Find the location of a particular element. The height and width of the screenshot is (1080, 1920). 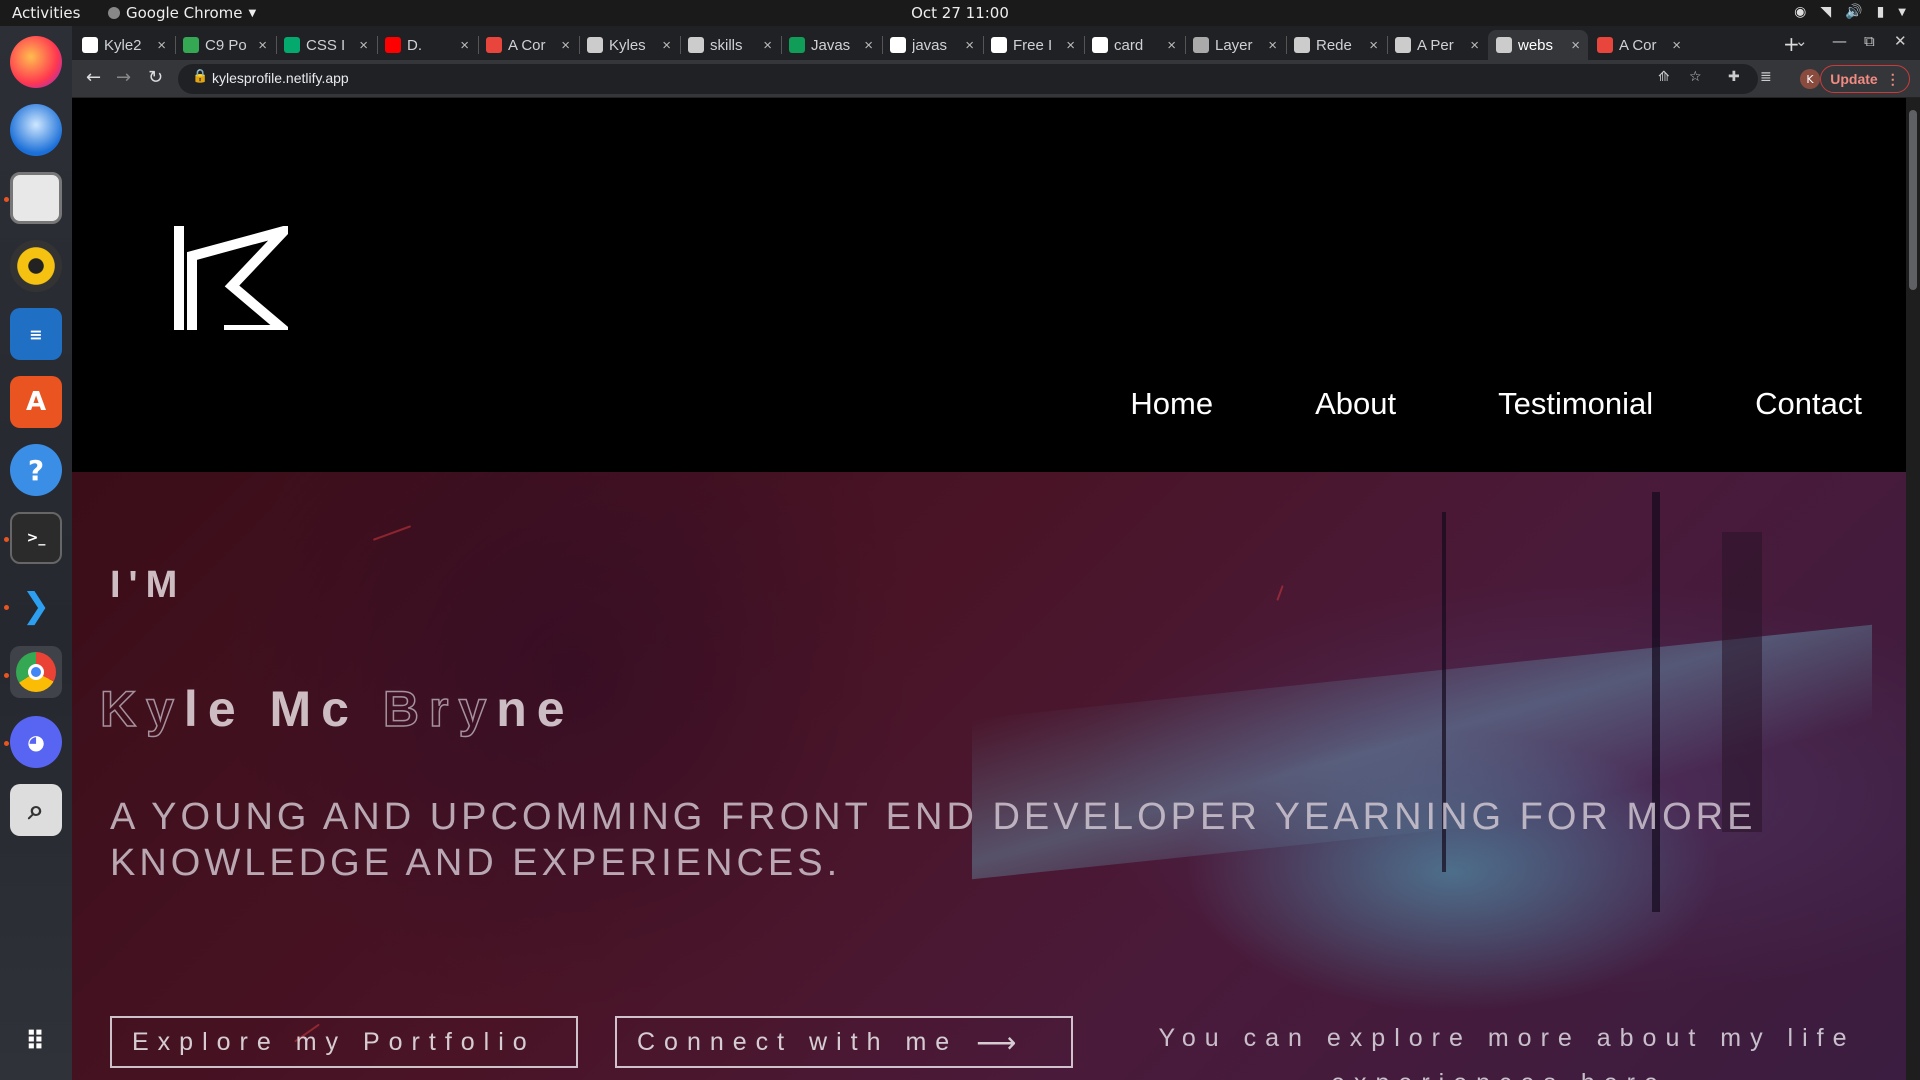

url-text: kylesprofile.netlify.app is located at coordinates (280, 78).